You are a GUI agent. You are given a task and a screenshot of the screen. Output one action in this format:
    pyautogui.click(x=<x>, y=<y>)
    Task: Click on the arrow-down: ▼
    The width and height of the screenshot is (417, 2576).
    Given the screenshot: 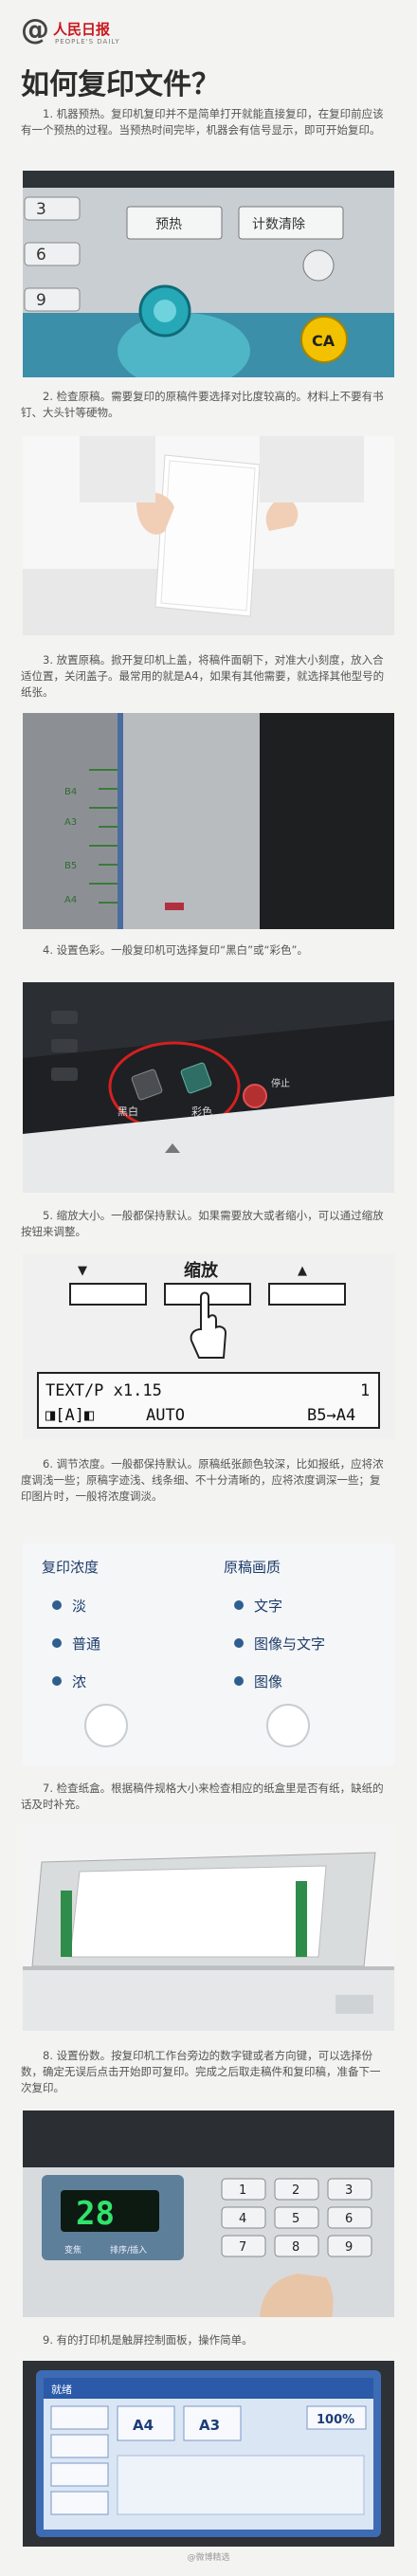 What is the action you would take?
    pyautogui.click(x=82, y=1271)
    